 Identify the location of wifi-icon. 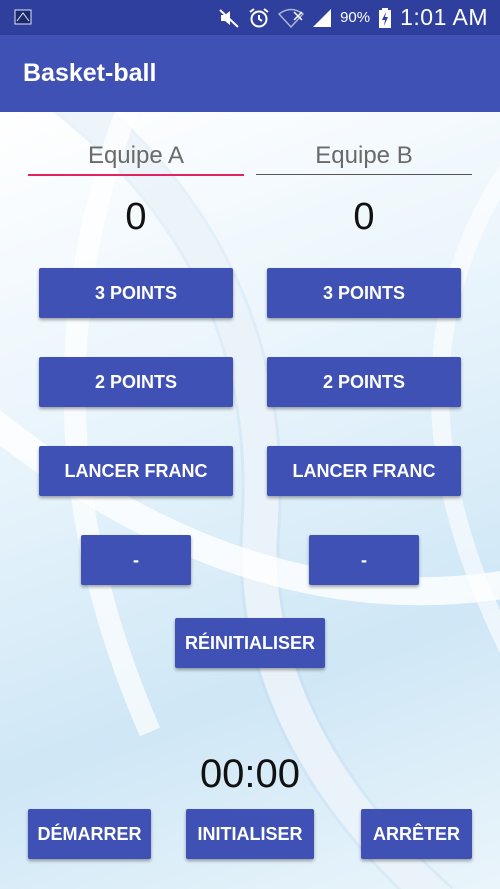
(291, 18).